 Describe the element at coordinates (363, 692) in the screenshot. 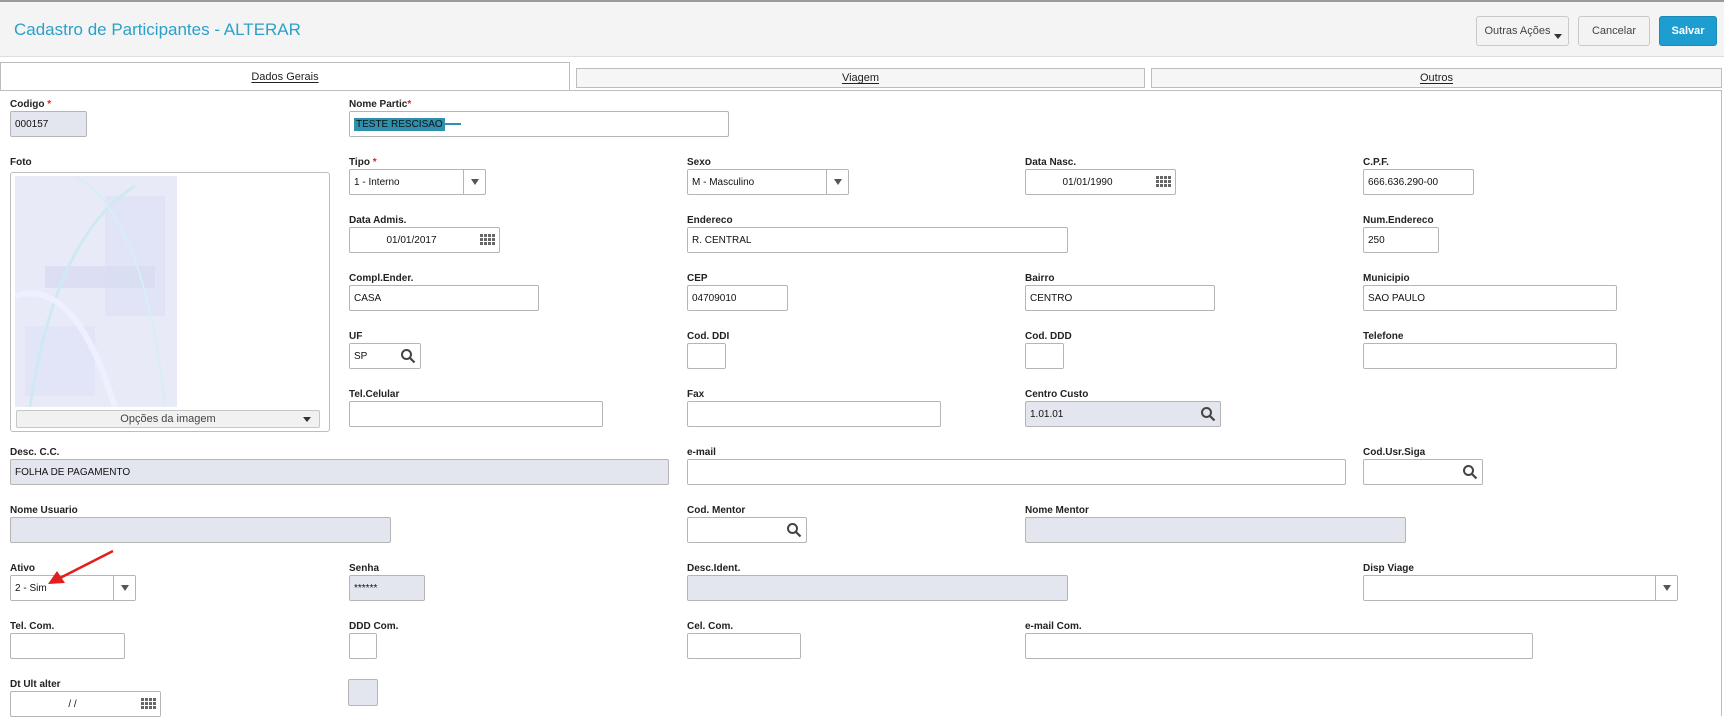

I see `extra-button` at that location.